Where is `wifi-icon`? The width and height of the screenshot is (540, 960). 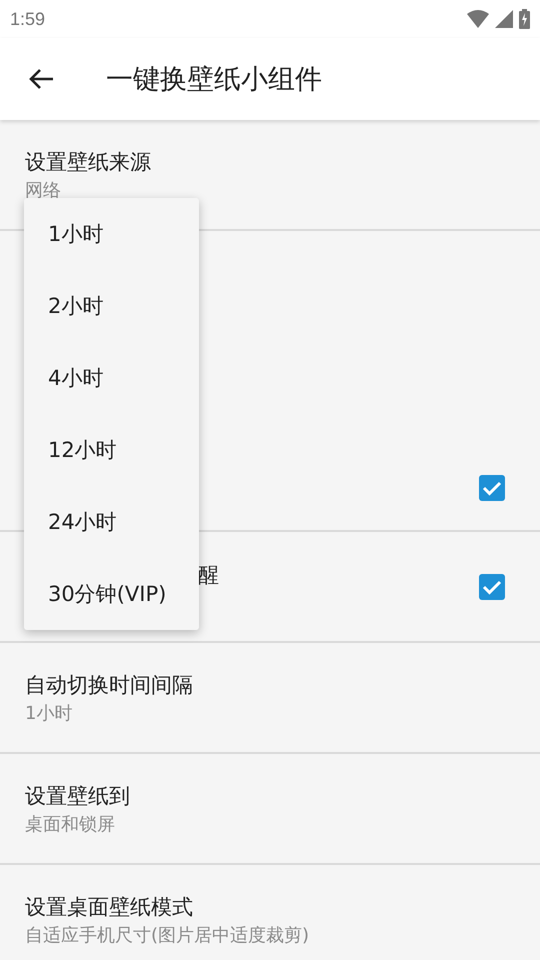 wifi-icon is located at coordinates (478, 19).